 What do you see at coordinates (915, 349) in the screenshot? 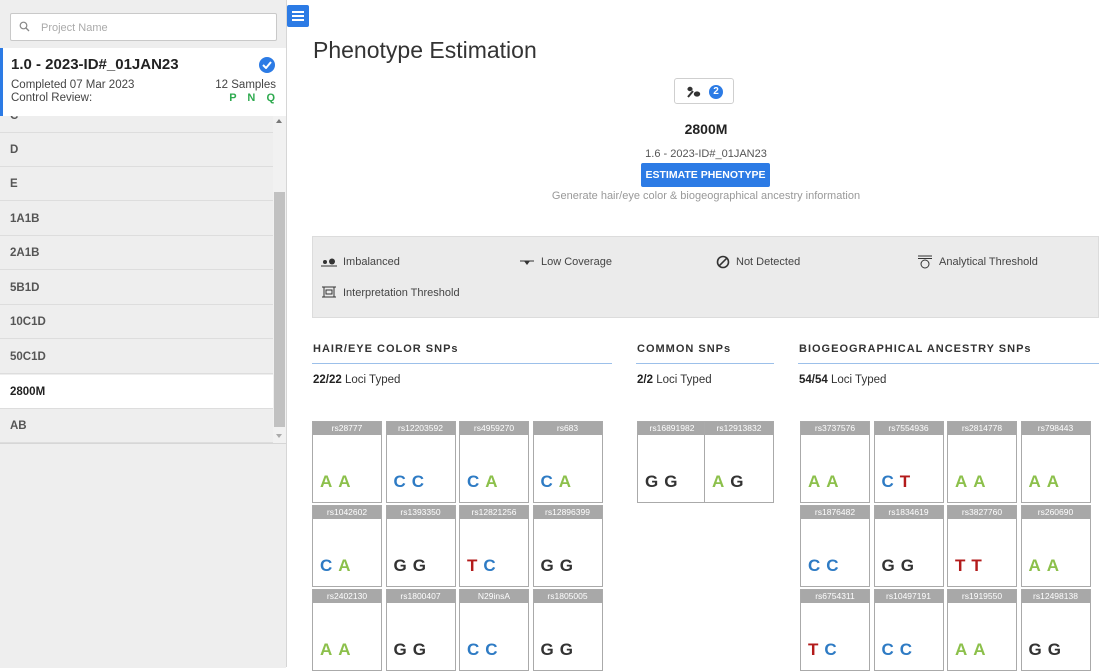
I see `ancestry-section-title: BIOGEOGRAPHICAL ANCESTRY SNPs` at bounding box center [915, 349].